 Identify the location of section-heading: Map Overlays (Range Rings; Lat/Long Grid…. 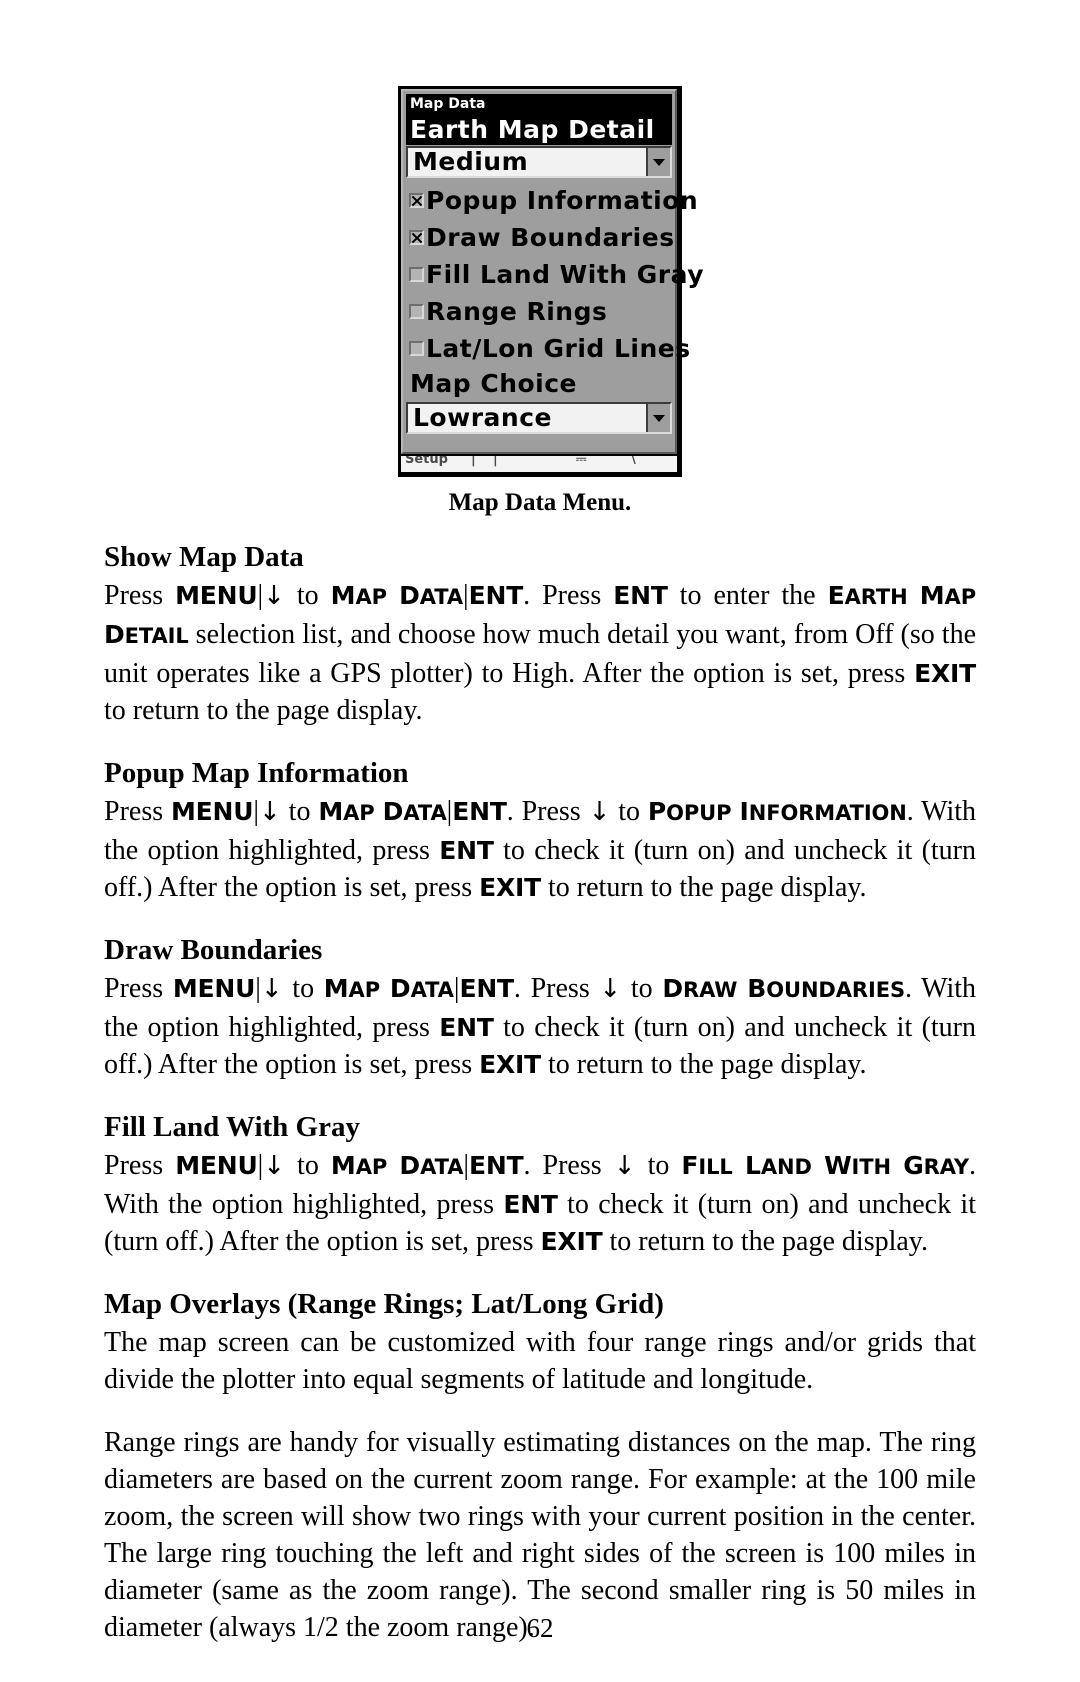
(384, 1304).